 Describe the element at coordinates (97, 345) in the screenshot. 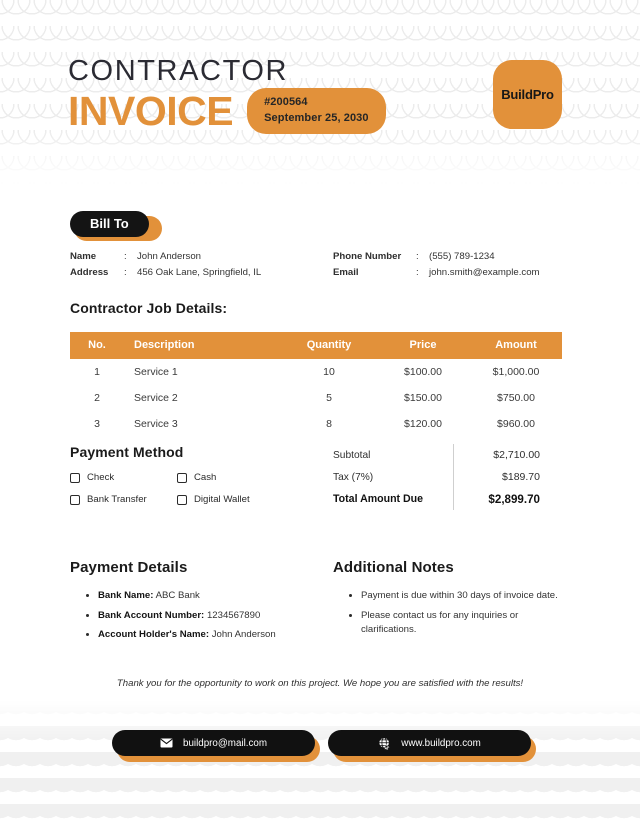

I see `column-header-no: No.` at that location.